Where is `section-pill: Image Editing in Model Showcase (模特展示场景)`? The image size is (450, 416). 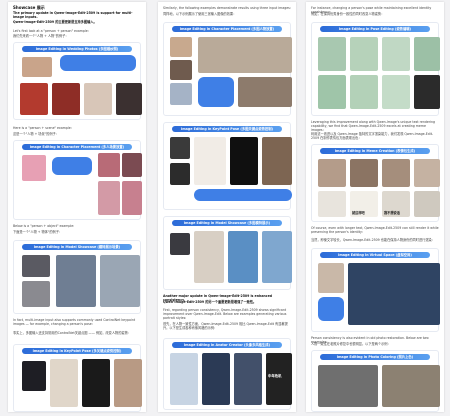
section-pill: Image Editing in Model Showcase (模特展示场景) is located at coordinates (77, 247).